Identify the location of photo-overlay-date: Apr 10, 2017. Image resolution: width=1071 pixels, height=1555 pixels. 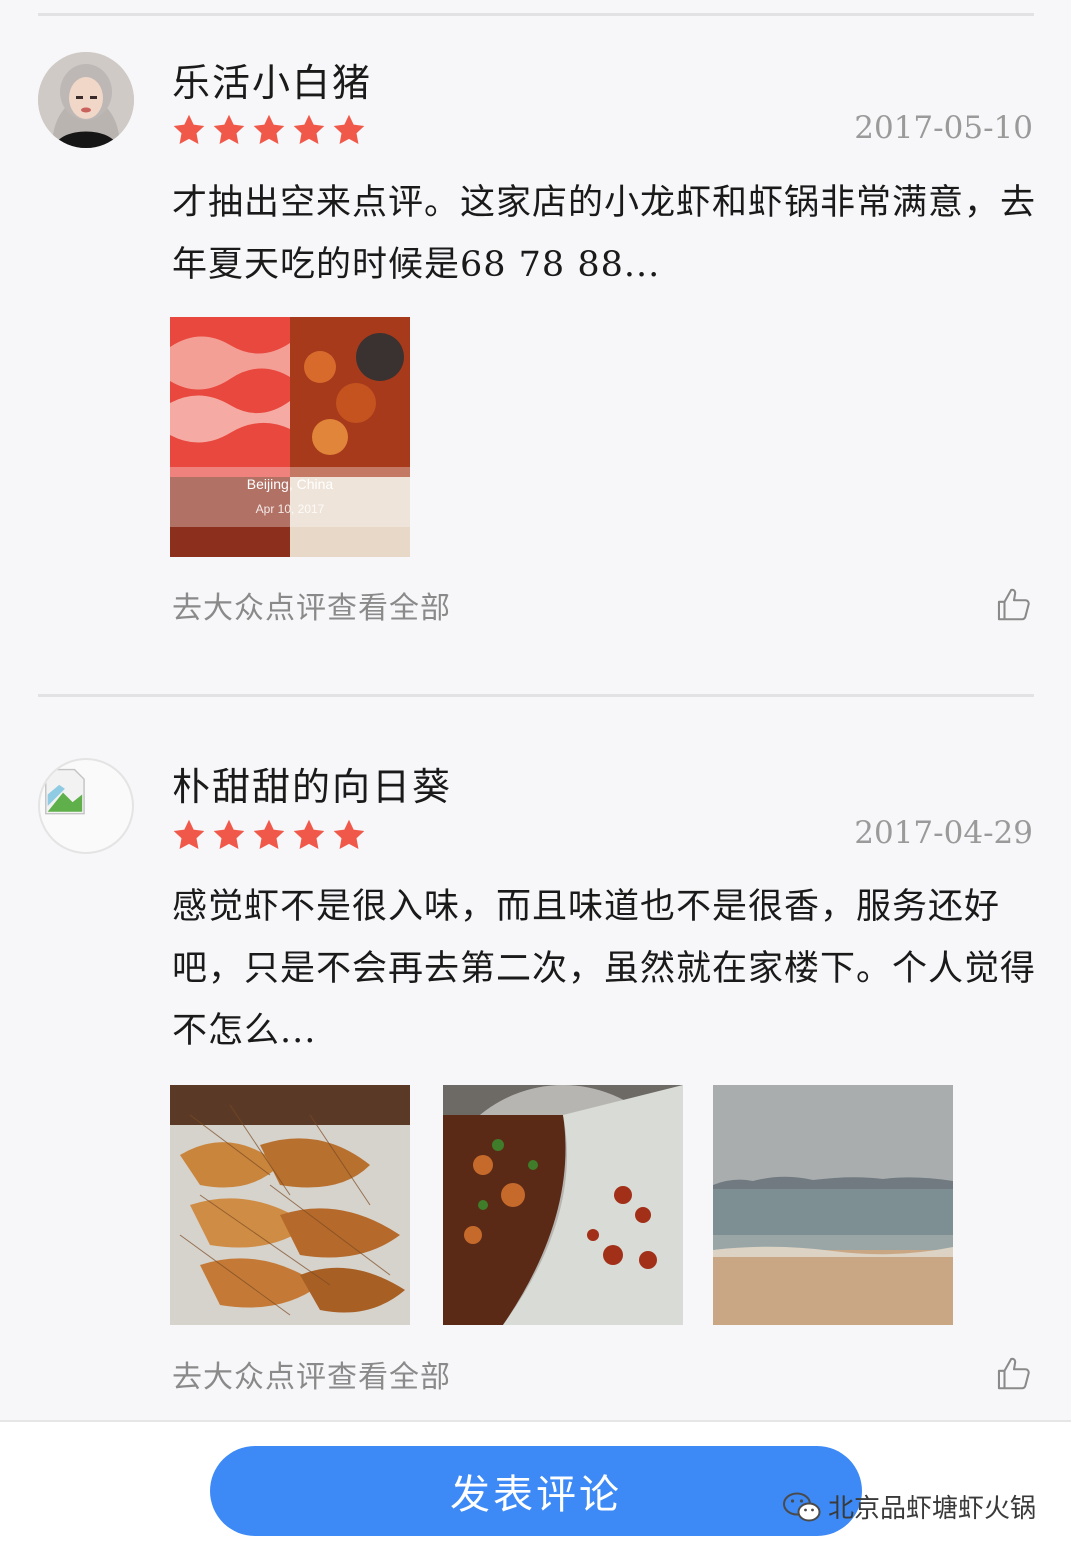
(290, 509).